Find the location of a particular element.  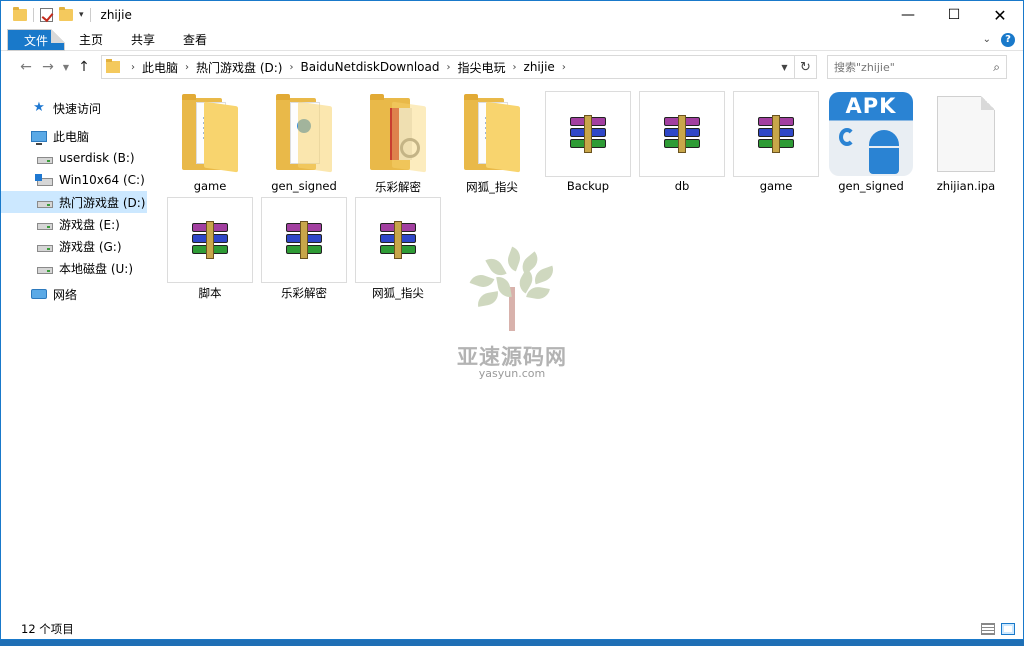

sidebar-item-win10x64-c: Win10x64 (C:) is located at coordinates (74, 180).